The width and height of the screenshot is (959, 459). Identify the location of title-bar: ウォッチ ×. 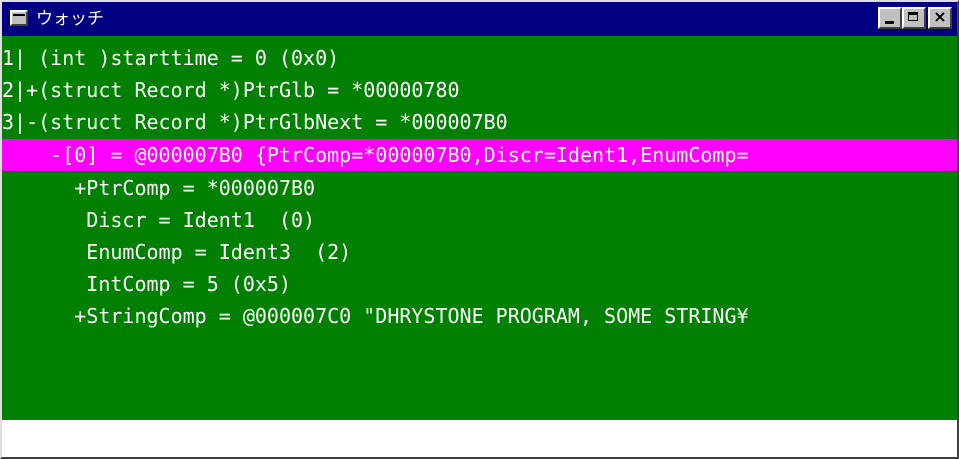
(479, 19).